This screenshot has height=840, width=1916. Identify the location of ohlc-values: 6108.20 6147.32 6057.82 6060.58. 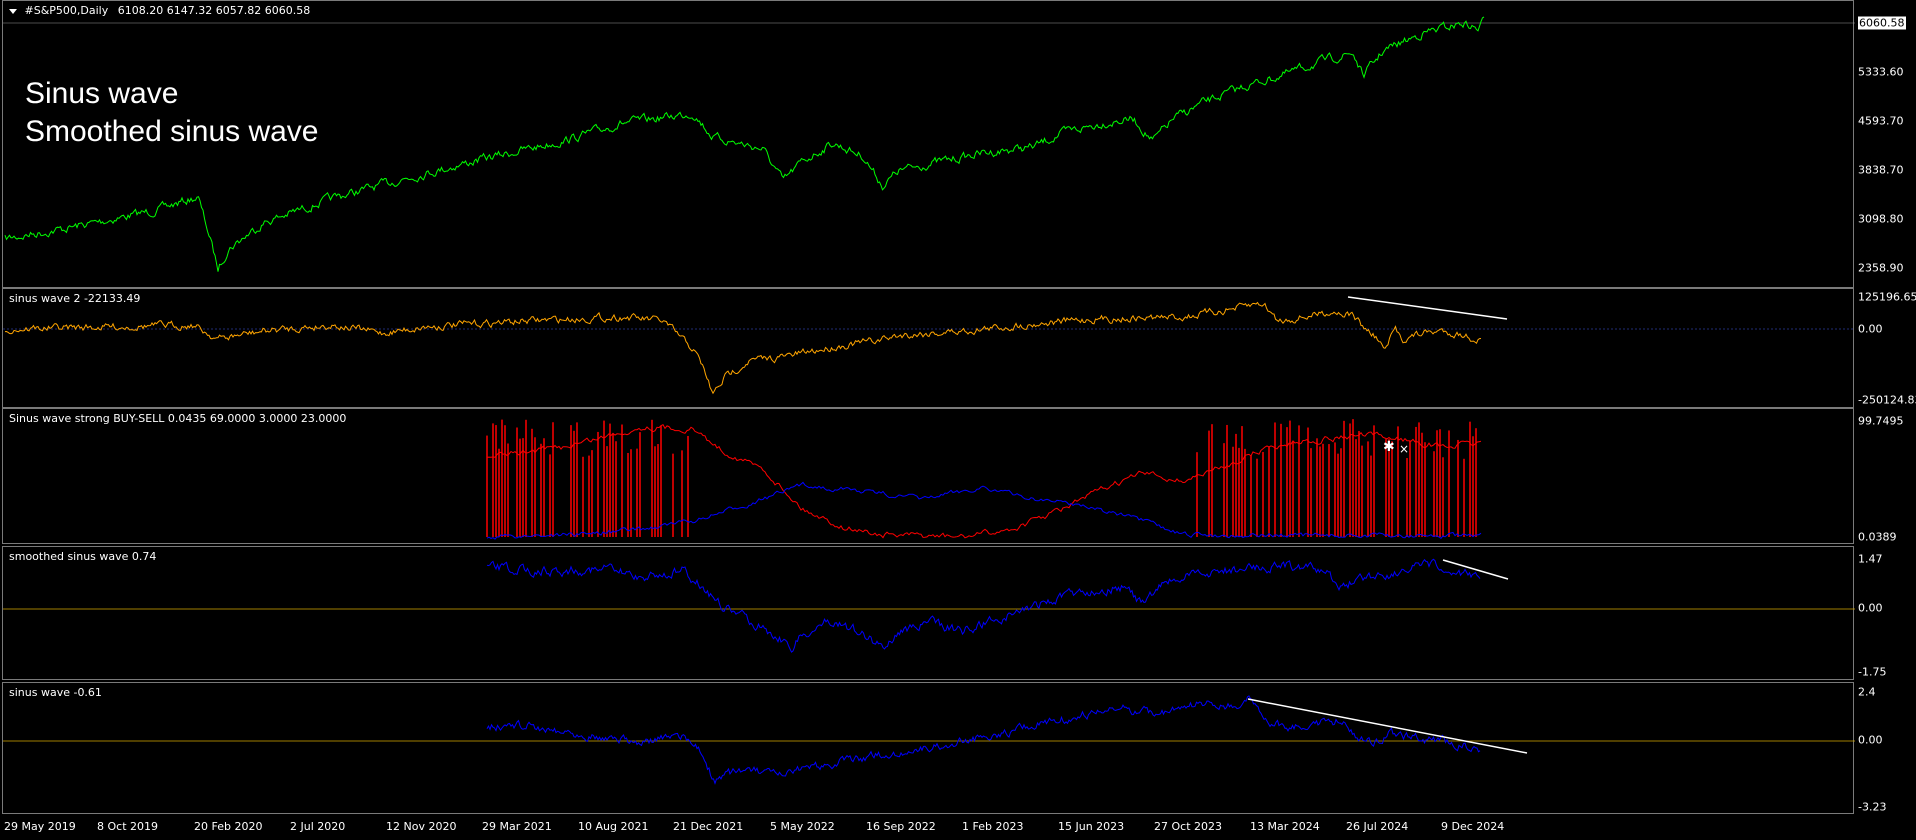
(214, 10).